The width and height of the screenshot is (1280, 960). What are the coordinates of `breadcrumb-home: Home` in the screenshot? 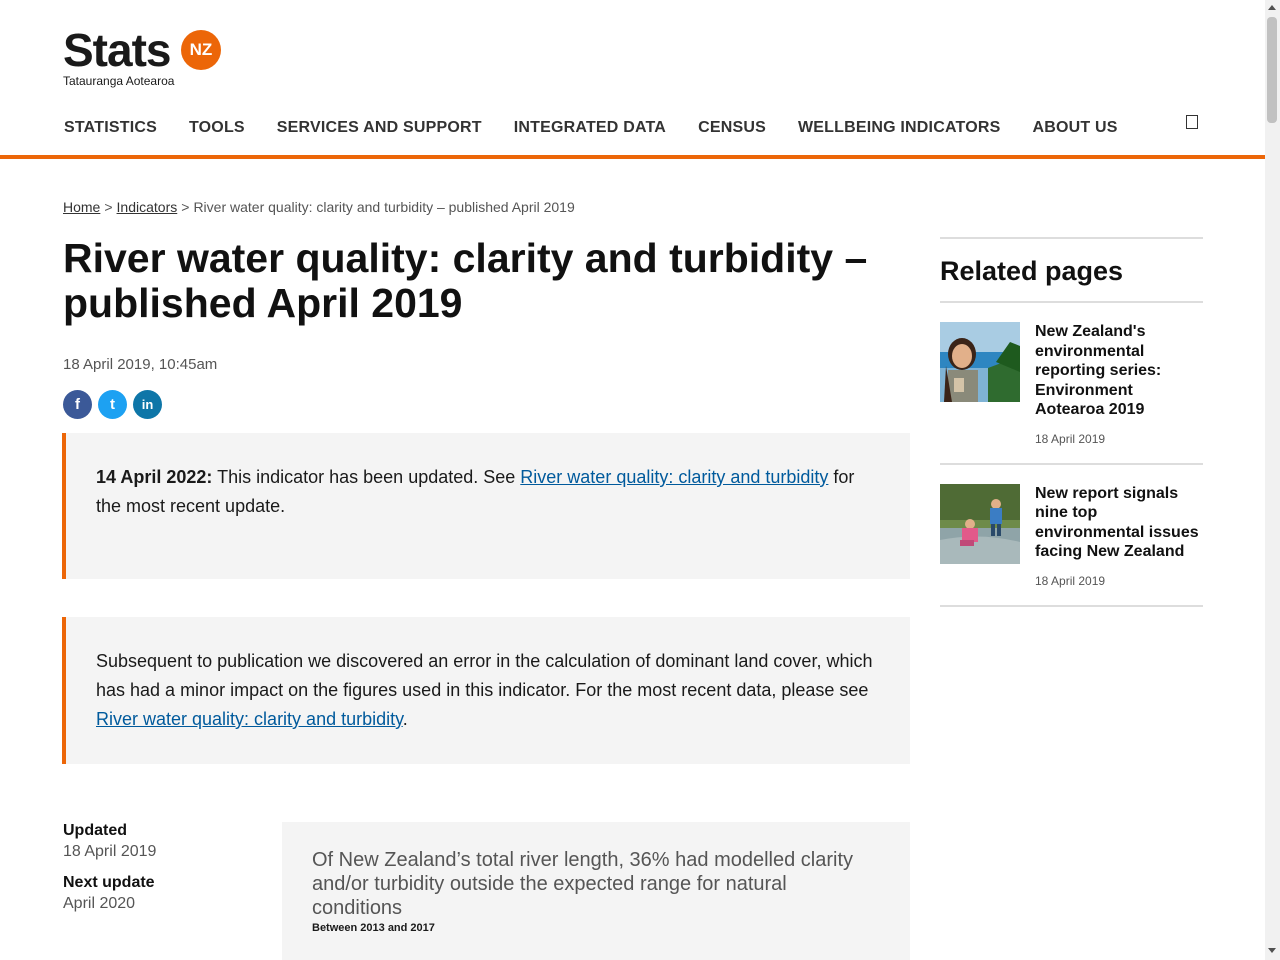 It's located at (81, 207).